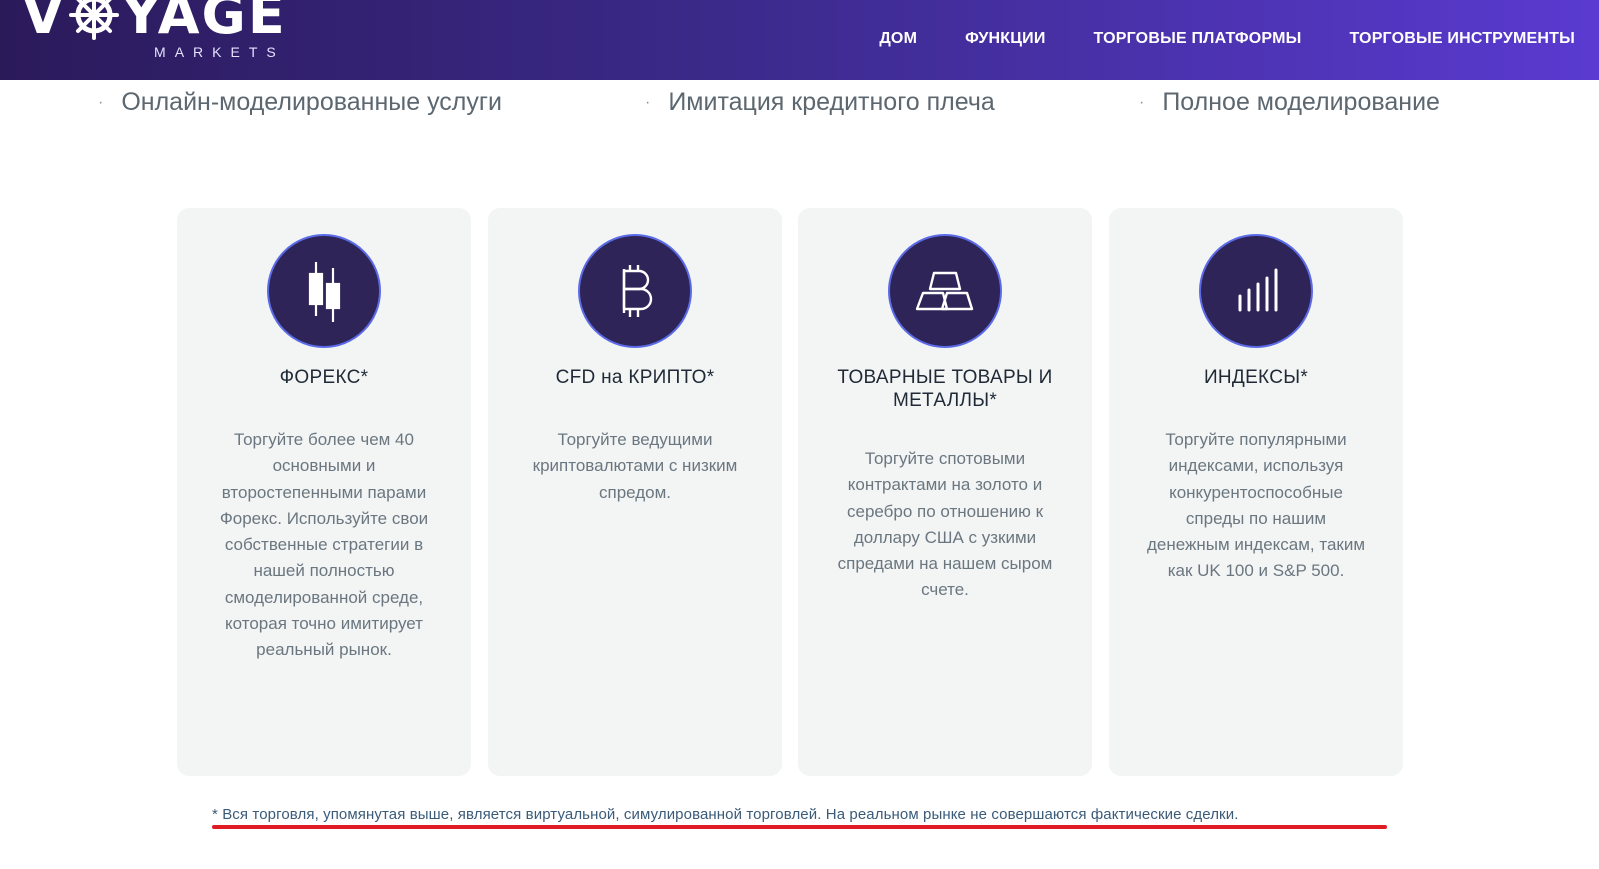  I want to click on ship-wheel-icon, so click(93, 20).